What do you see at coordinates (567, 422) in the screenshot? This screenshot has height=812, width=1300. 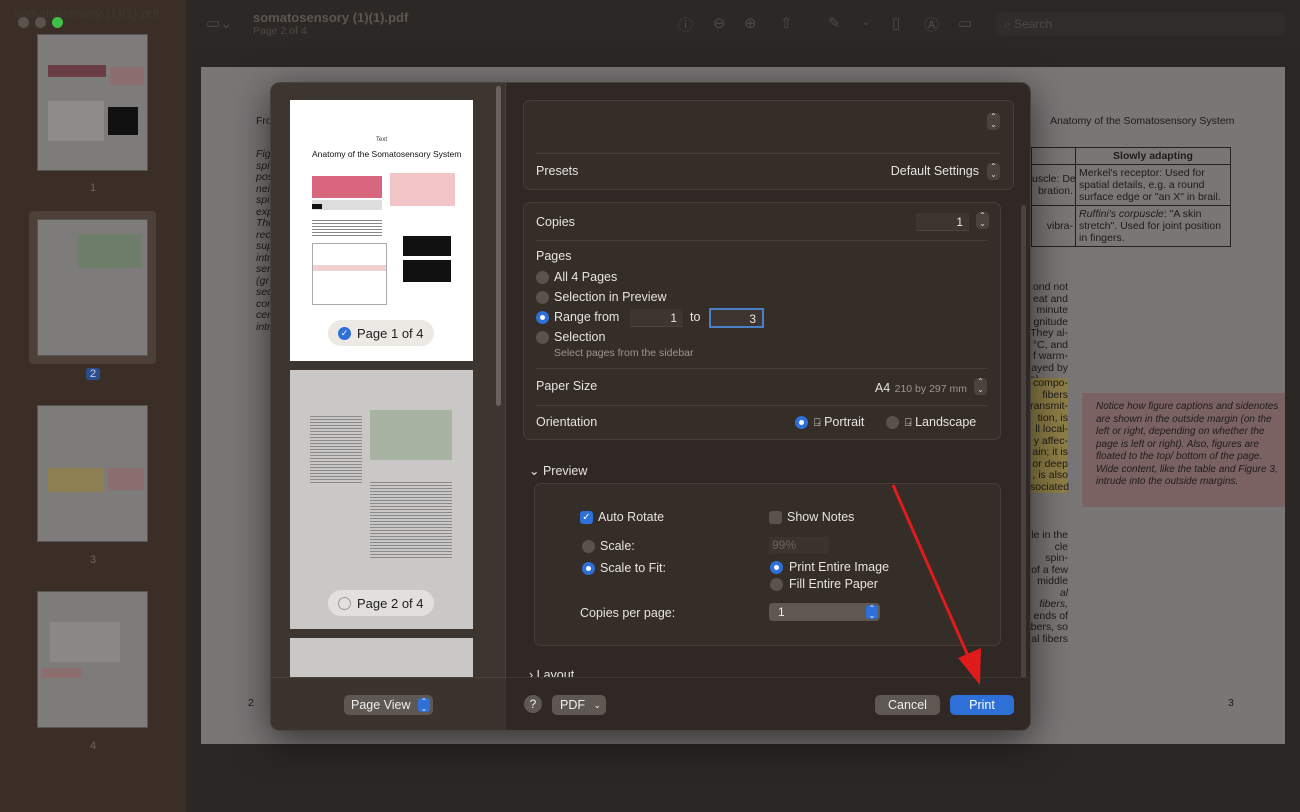 I see `orientation-label: Orientation` at bounding box center [567, 422].